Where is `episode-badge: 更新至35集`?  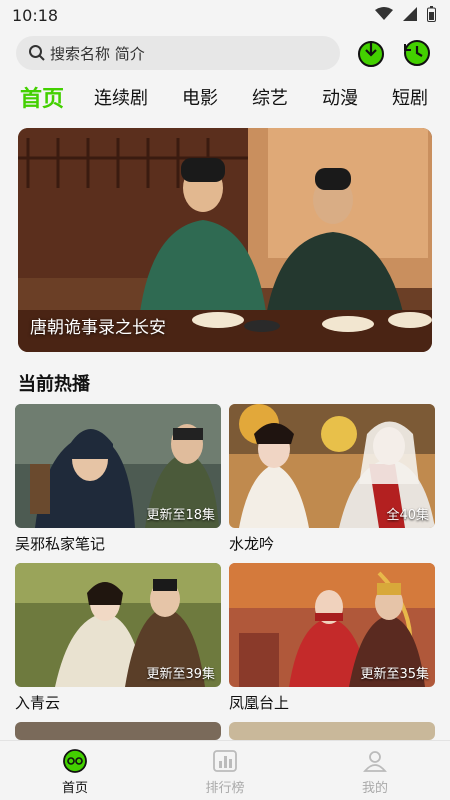
episode-badge: 更新至35集 is located at coordinates (394, 674).